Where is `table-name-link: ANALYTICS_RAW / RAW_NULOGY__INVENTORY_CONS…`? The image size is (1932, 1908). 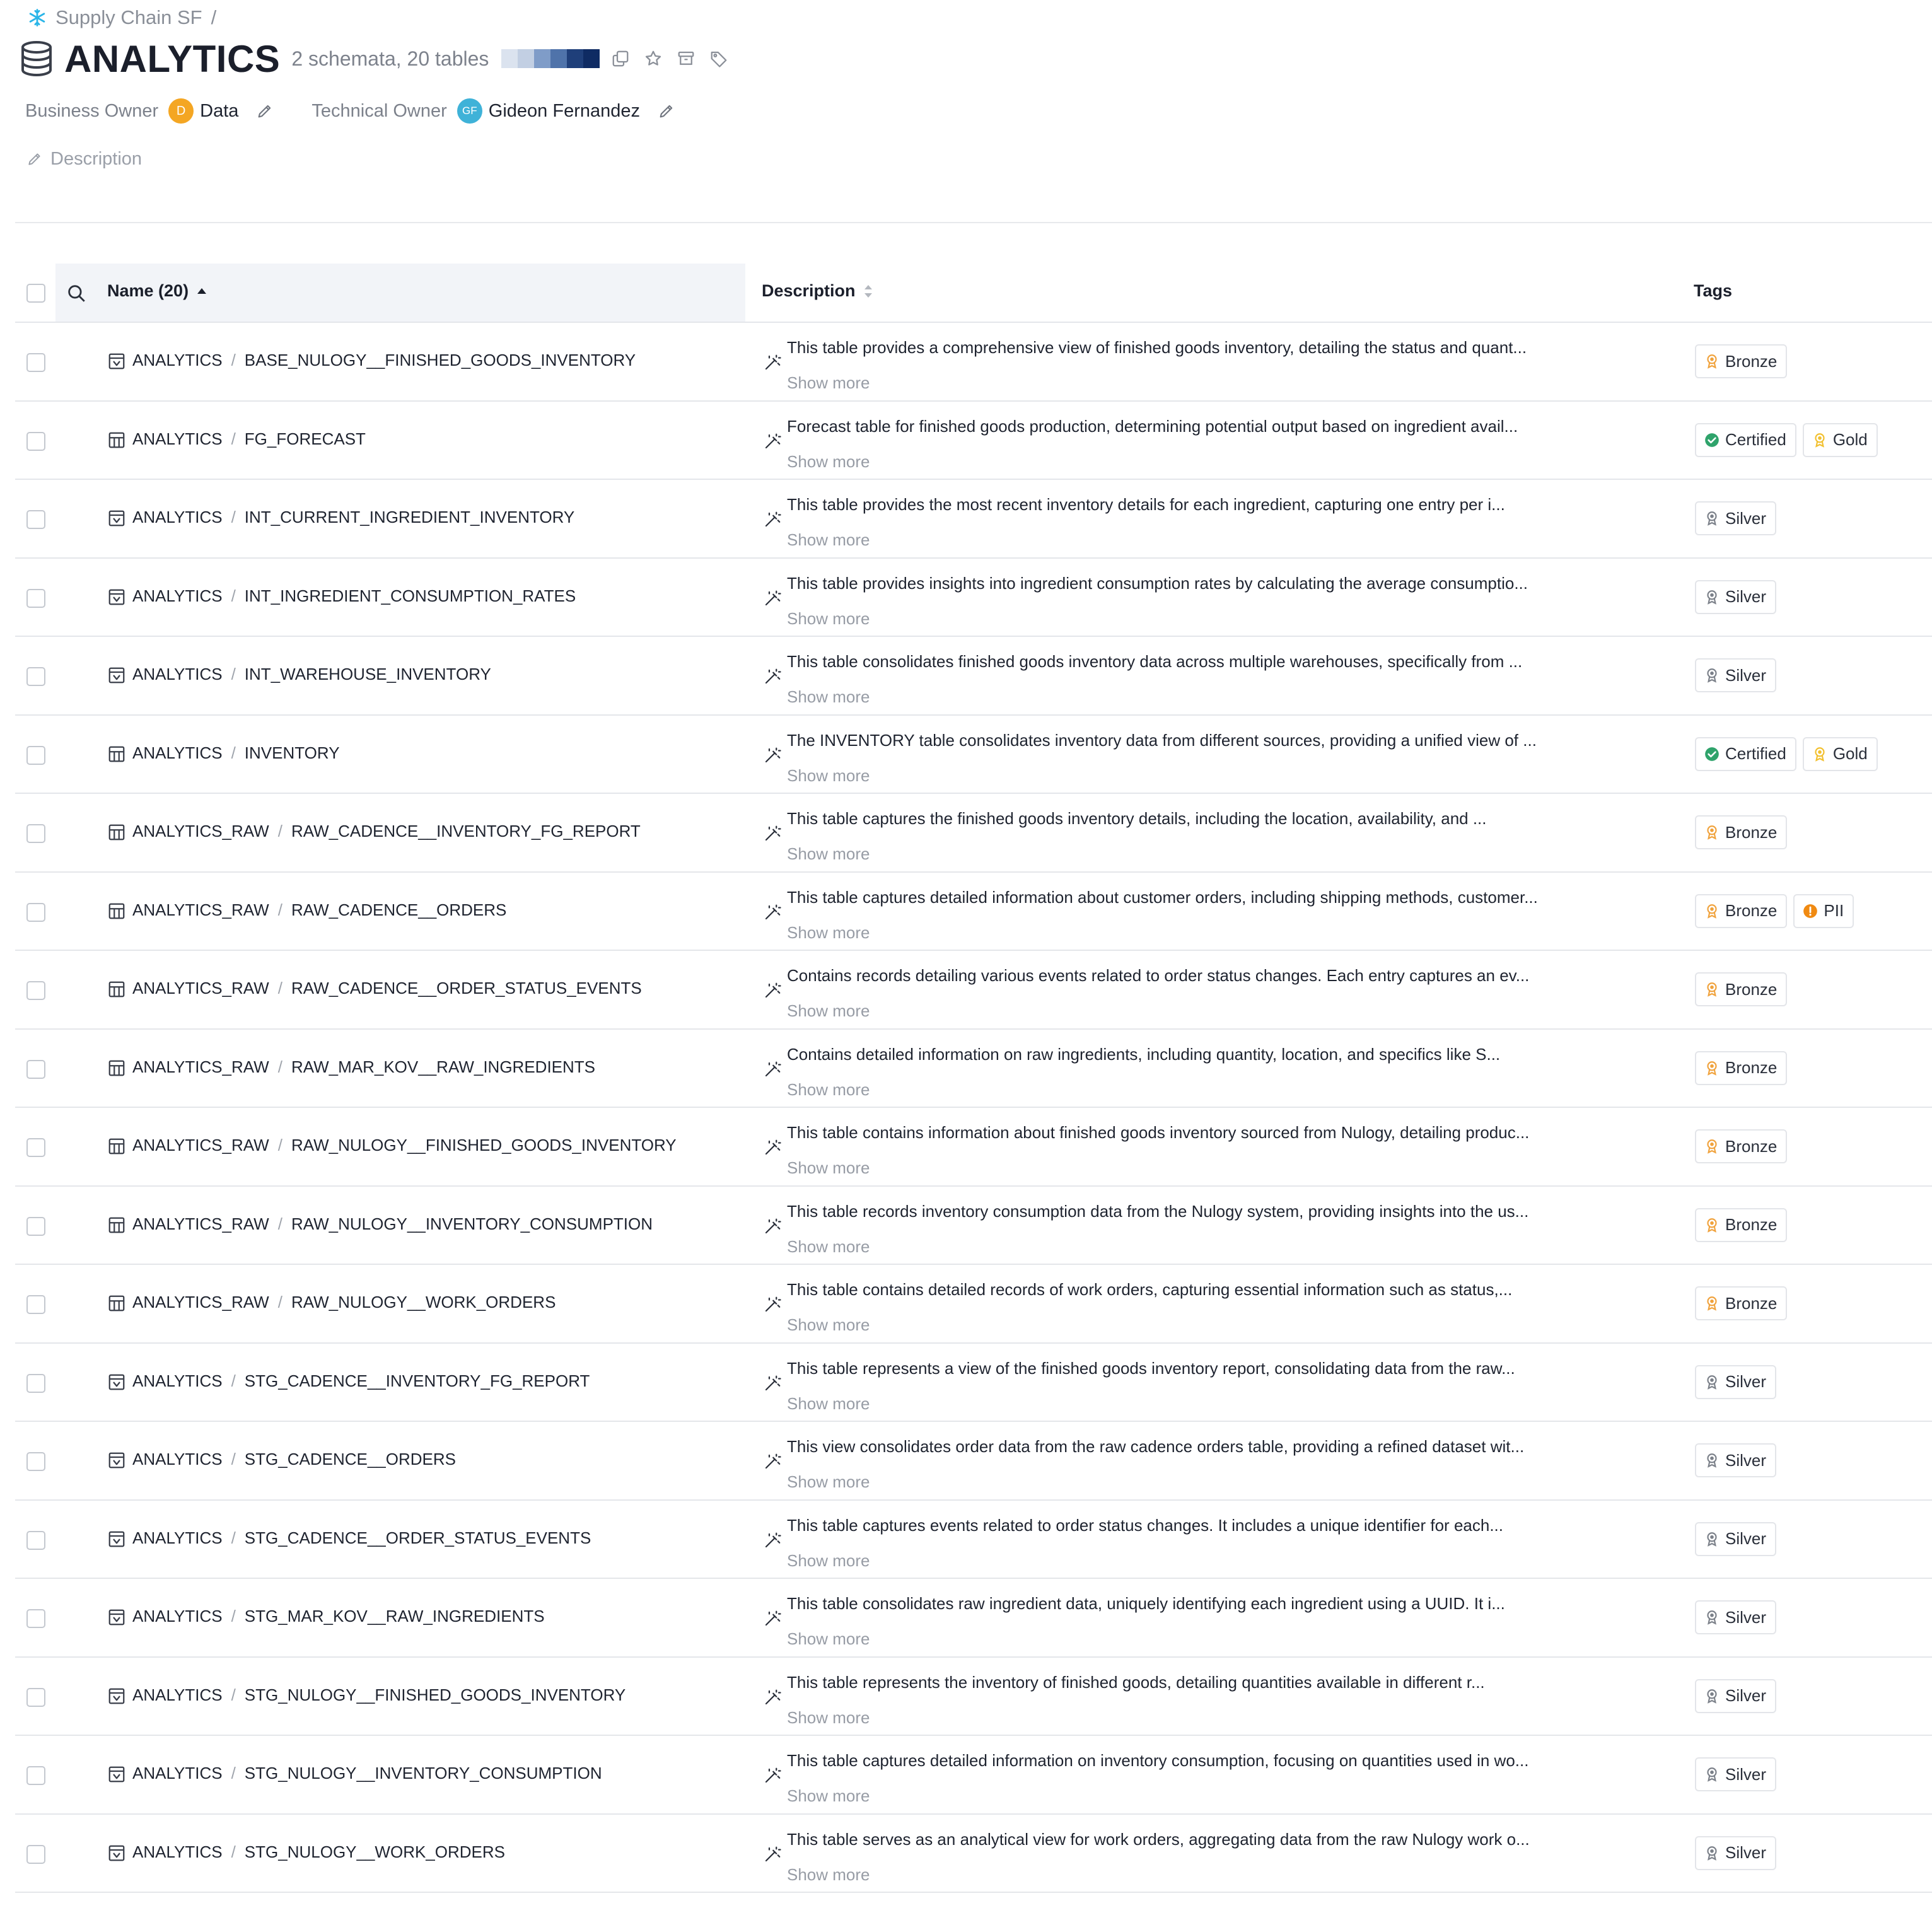 table-name-link: ANALYTICS_RAW / RAW_NULOGY__INVENTORY_CONS… is located at coordinates (392, 1224).